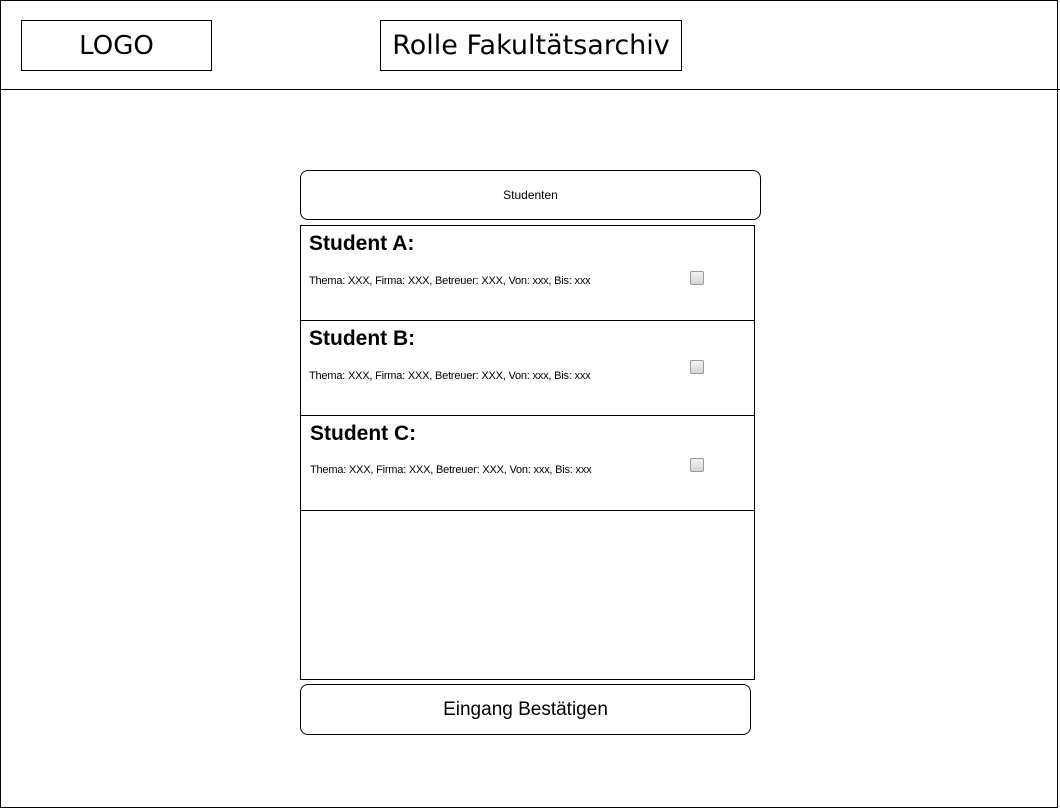 The image size is (1060, 810). I want to click on student-title: Student B:, so click(362, 338).